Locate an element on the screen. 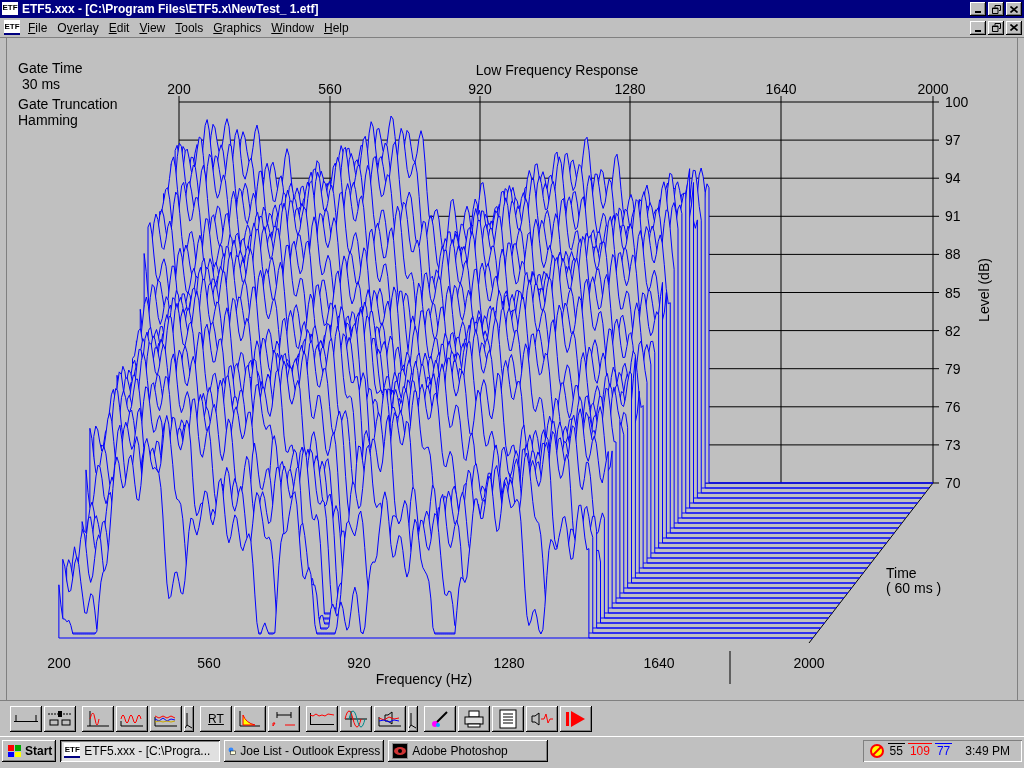 The width and height of the screenshot is (1024, 768). axis-tick-label: 76 is located at coordinates (953, 406).